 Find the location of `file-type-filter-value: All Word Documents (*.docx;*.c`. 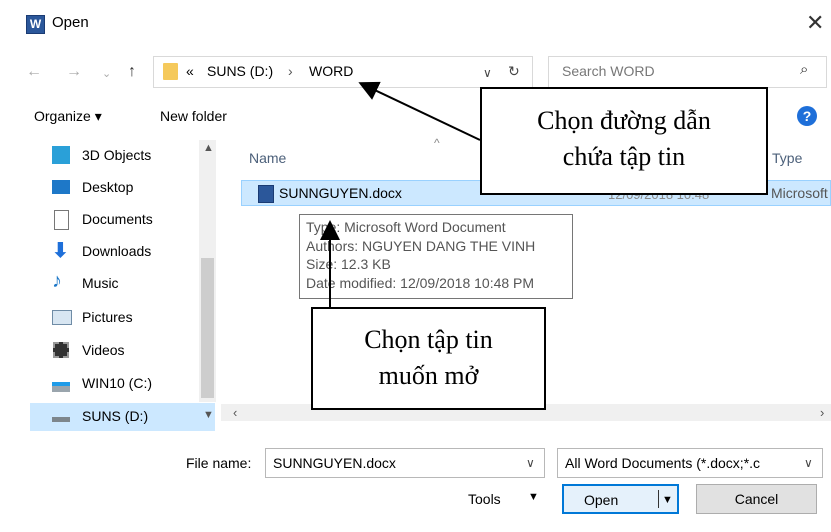

file-type-filter-value: All Word Documents (*.docx;*.c is located at coordinates (681, 463).